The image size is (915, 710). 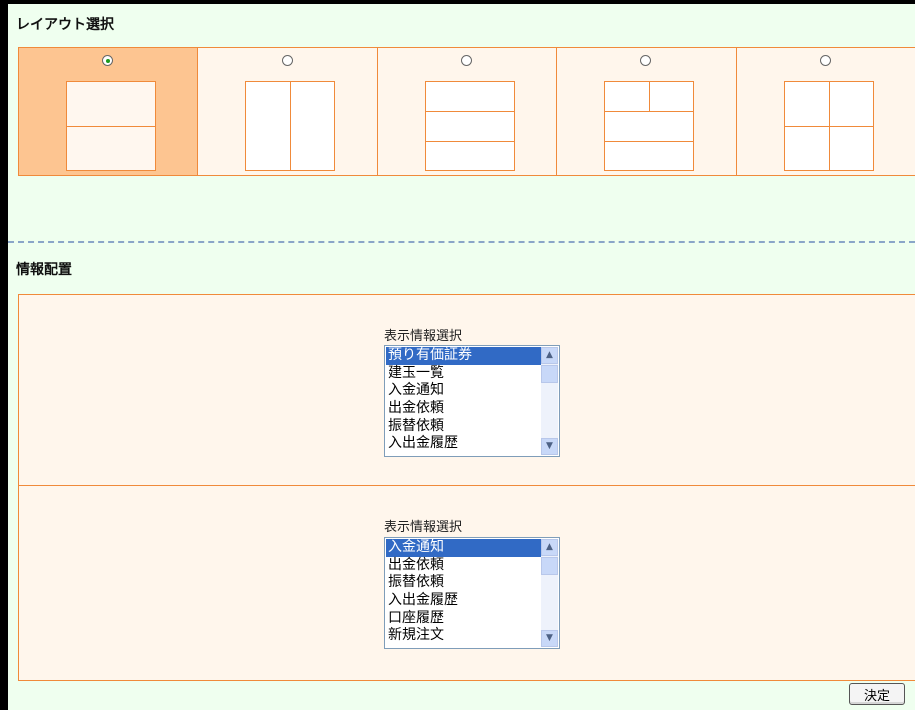 I want to click on layout-option-three-rows, so click(x=467, y=111).